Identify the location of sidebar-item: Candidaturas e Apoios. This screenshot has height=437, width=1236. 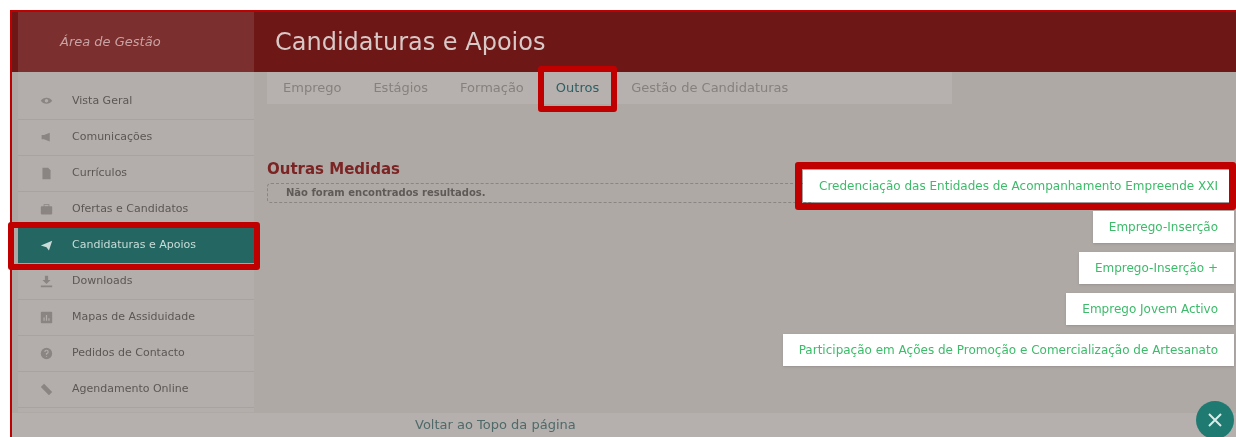
(136, 246).